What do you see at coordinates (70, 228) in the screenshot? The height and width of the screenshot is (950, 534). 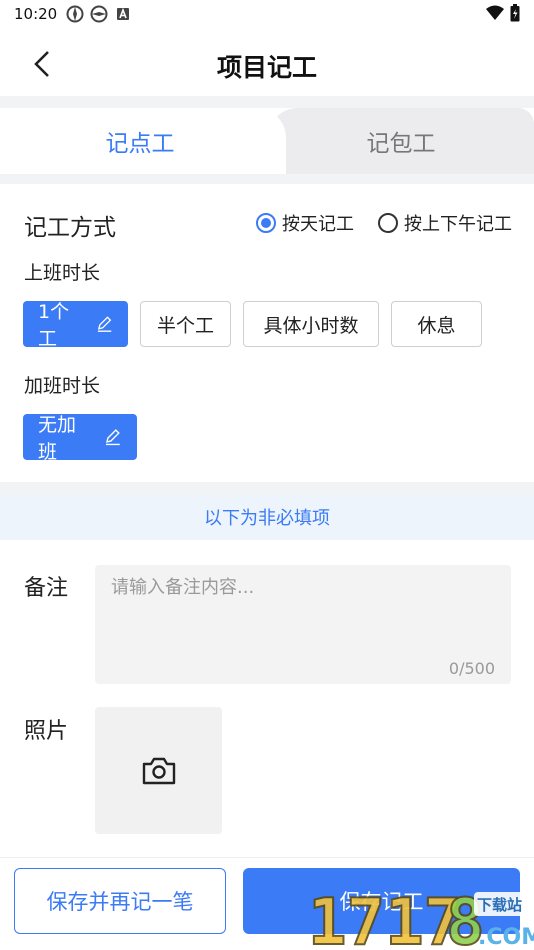 I see `mode-label: 记工方式` at bounding box center [70, 228].